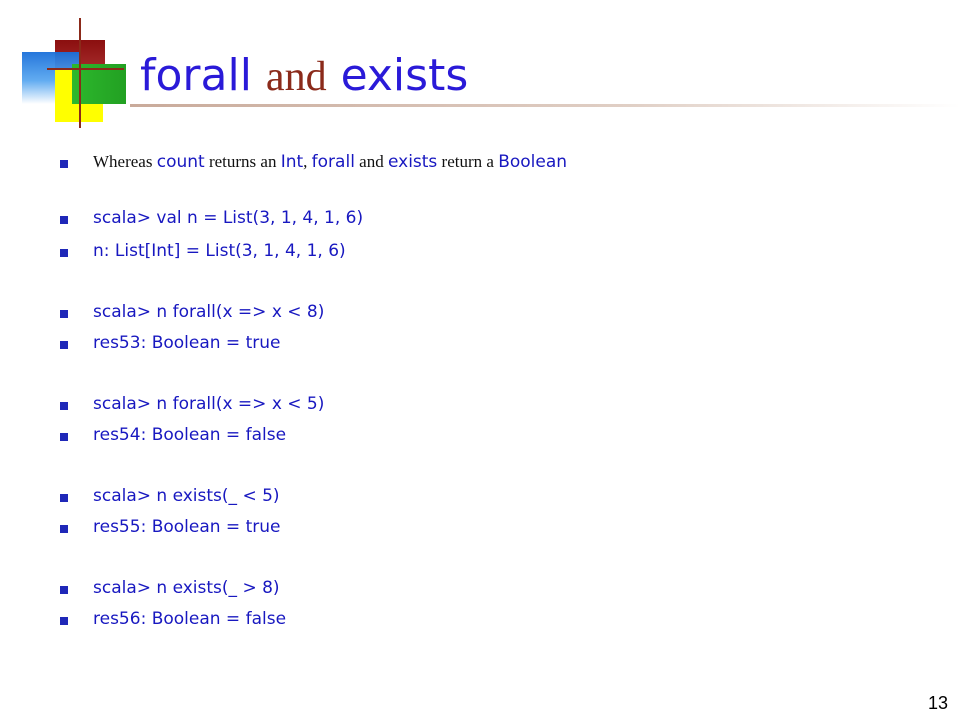 This screenshot has height=720, width=960. What do you see at coordinates (219, 251) in the screenshot?
I see `code-line: n: List[Int] = List(3, 1, 4, 1, 6)` at bounding box center [219, 251].